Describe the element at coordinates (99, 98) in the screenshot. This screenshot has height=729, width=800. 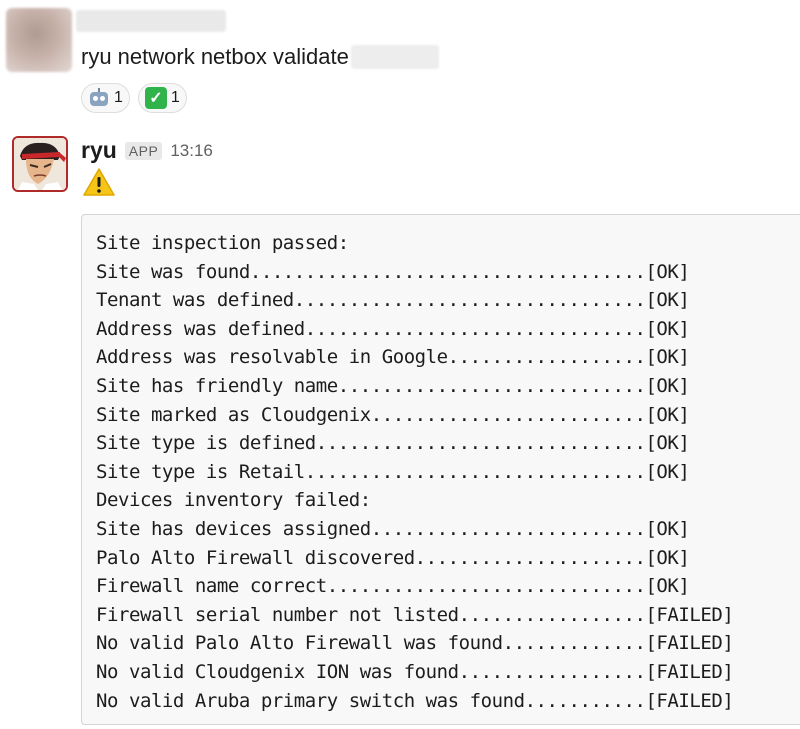
I see `robot-face-icon` at that location.